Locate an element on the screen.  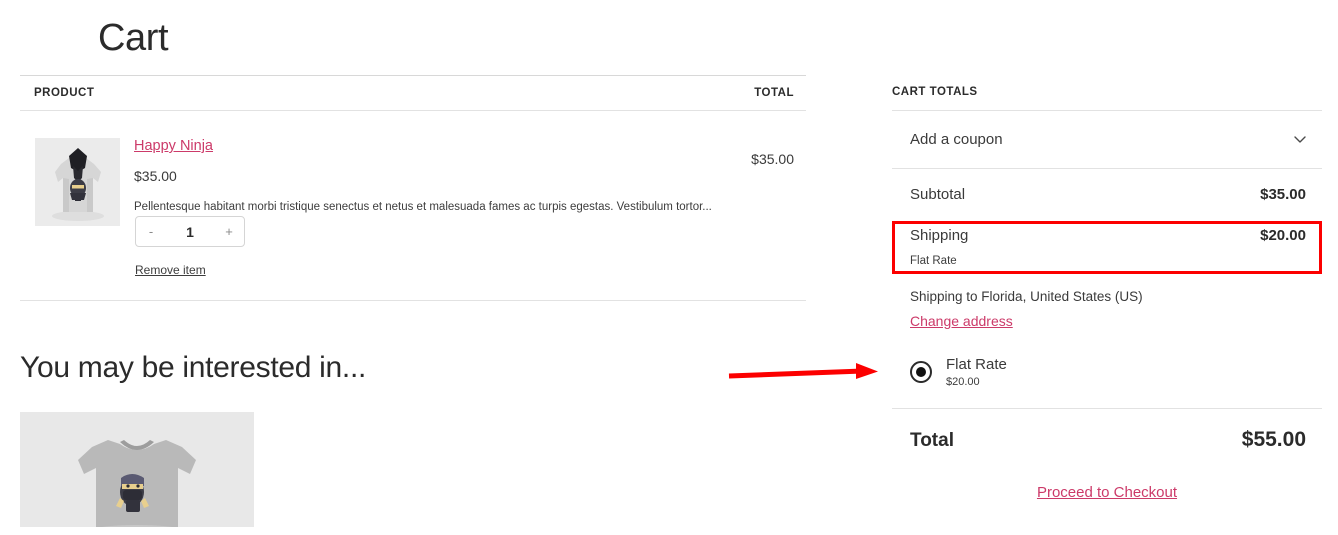
grand-total-label: Total is located at coordinates (932, 440).